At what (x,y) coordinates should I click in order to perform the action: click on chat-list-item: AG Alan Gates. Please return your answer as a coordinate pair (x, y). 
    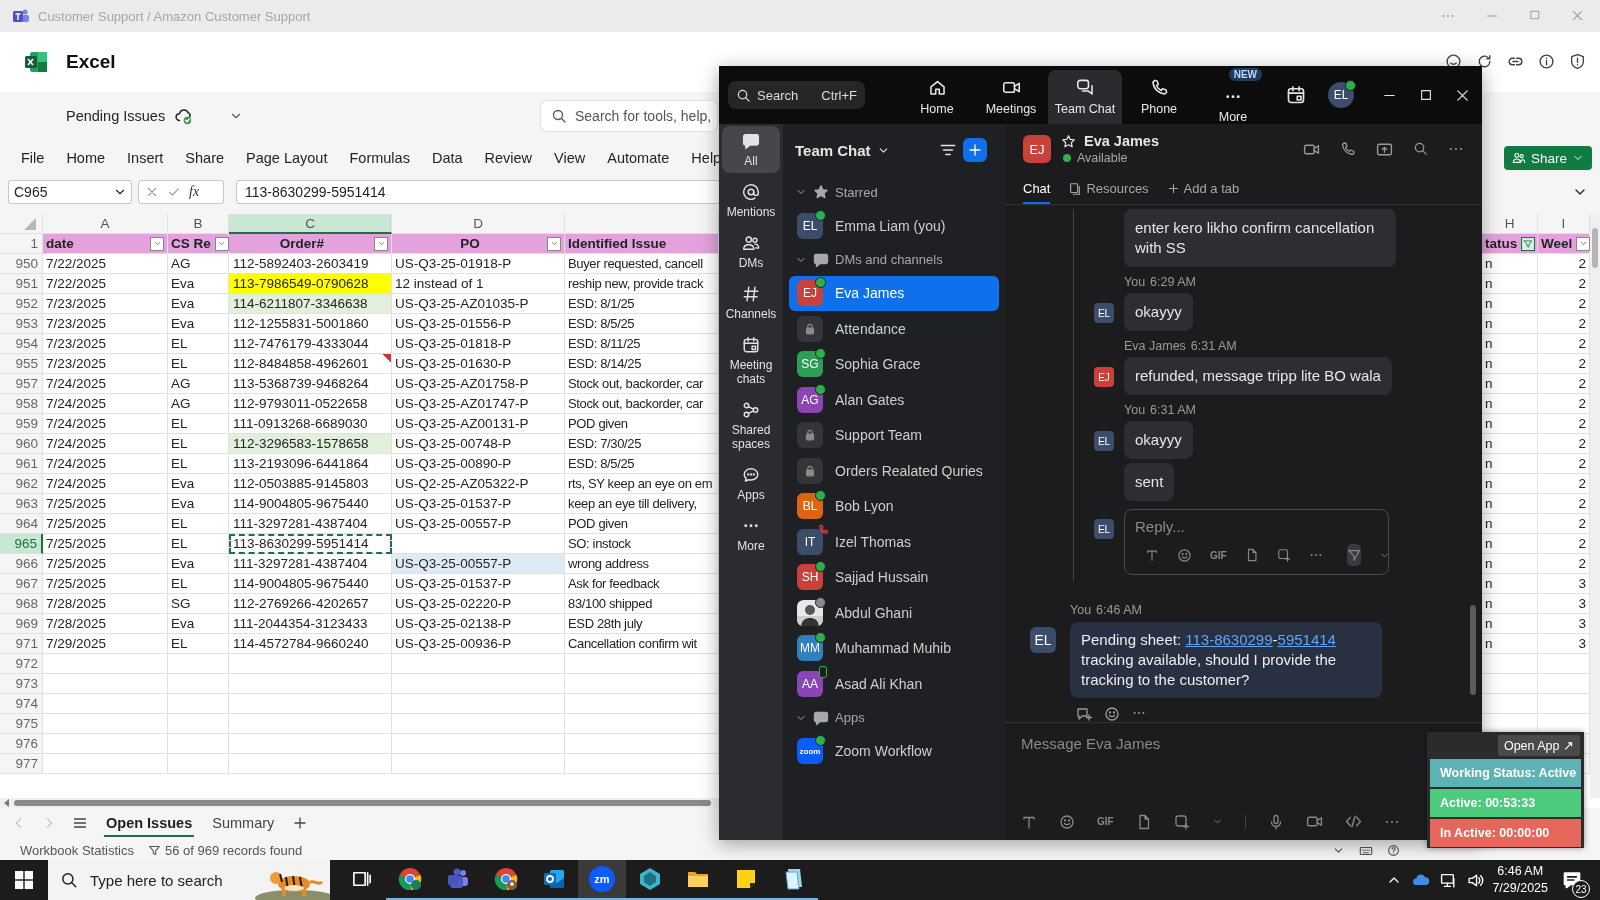
    Looking at the image, I should click on (894, 400).